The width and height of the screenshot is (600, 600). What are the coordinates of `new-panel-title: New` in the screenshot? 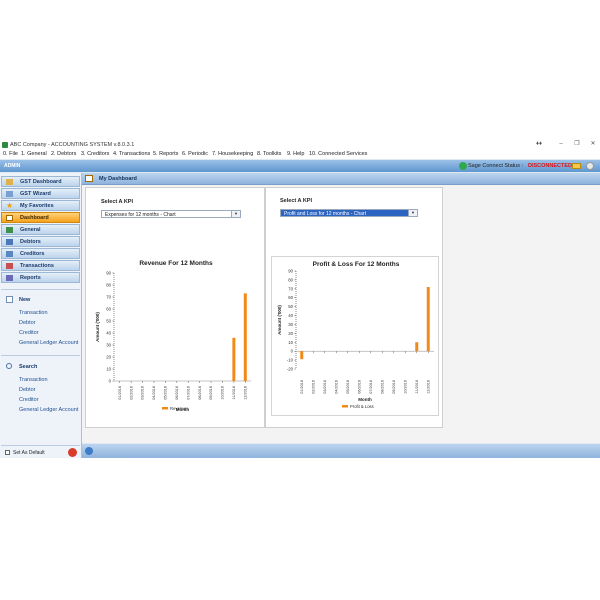 It's located at (25, 300).